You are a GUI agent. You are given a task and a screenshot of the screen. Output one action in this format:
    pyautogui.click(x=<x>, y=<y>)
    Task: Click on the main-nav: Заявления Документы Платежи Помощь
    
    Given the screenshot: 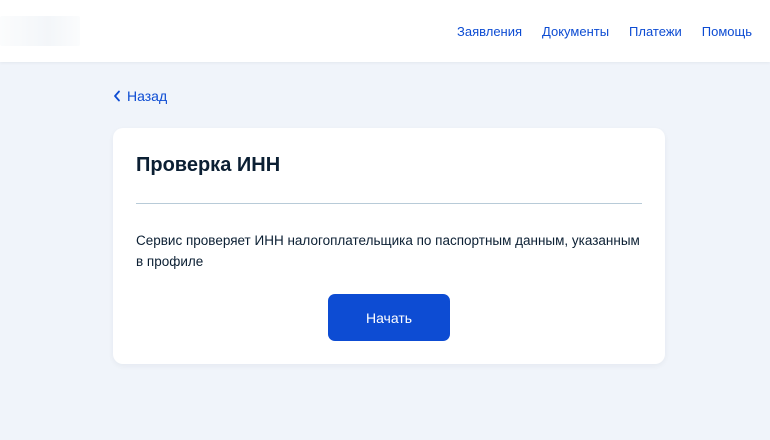 What is the action you would take?
    pyautogui.click(x=604, y=32)
    